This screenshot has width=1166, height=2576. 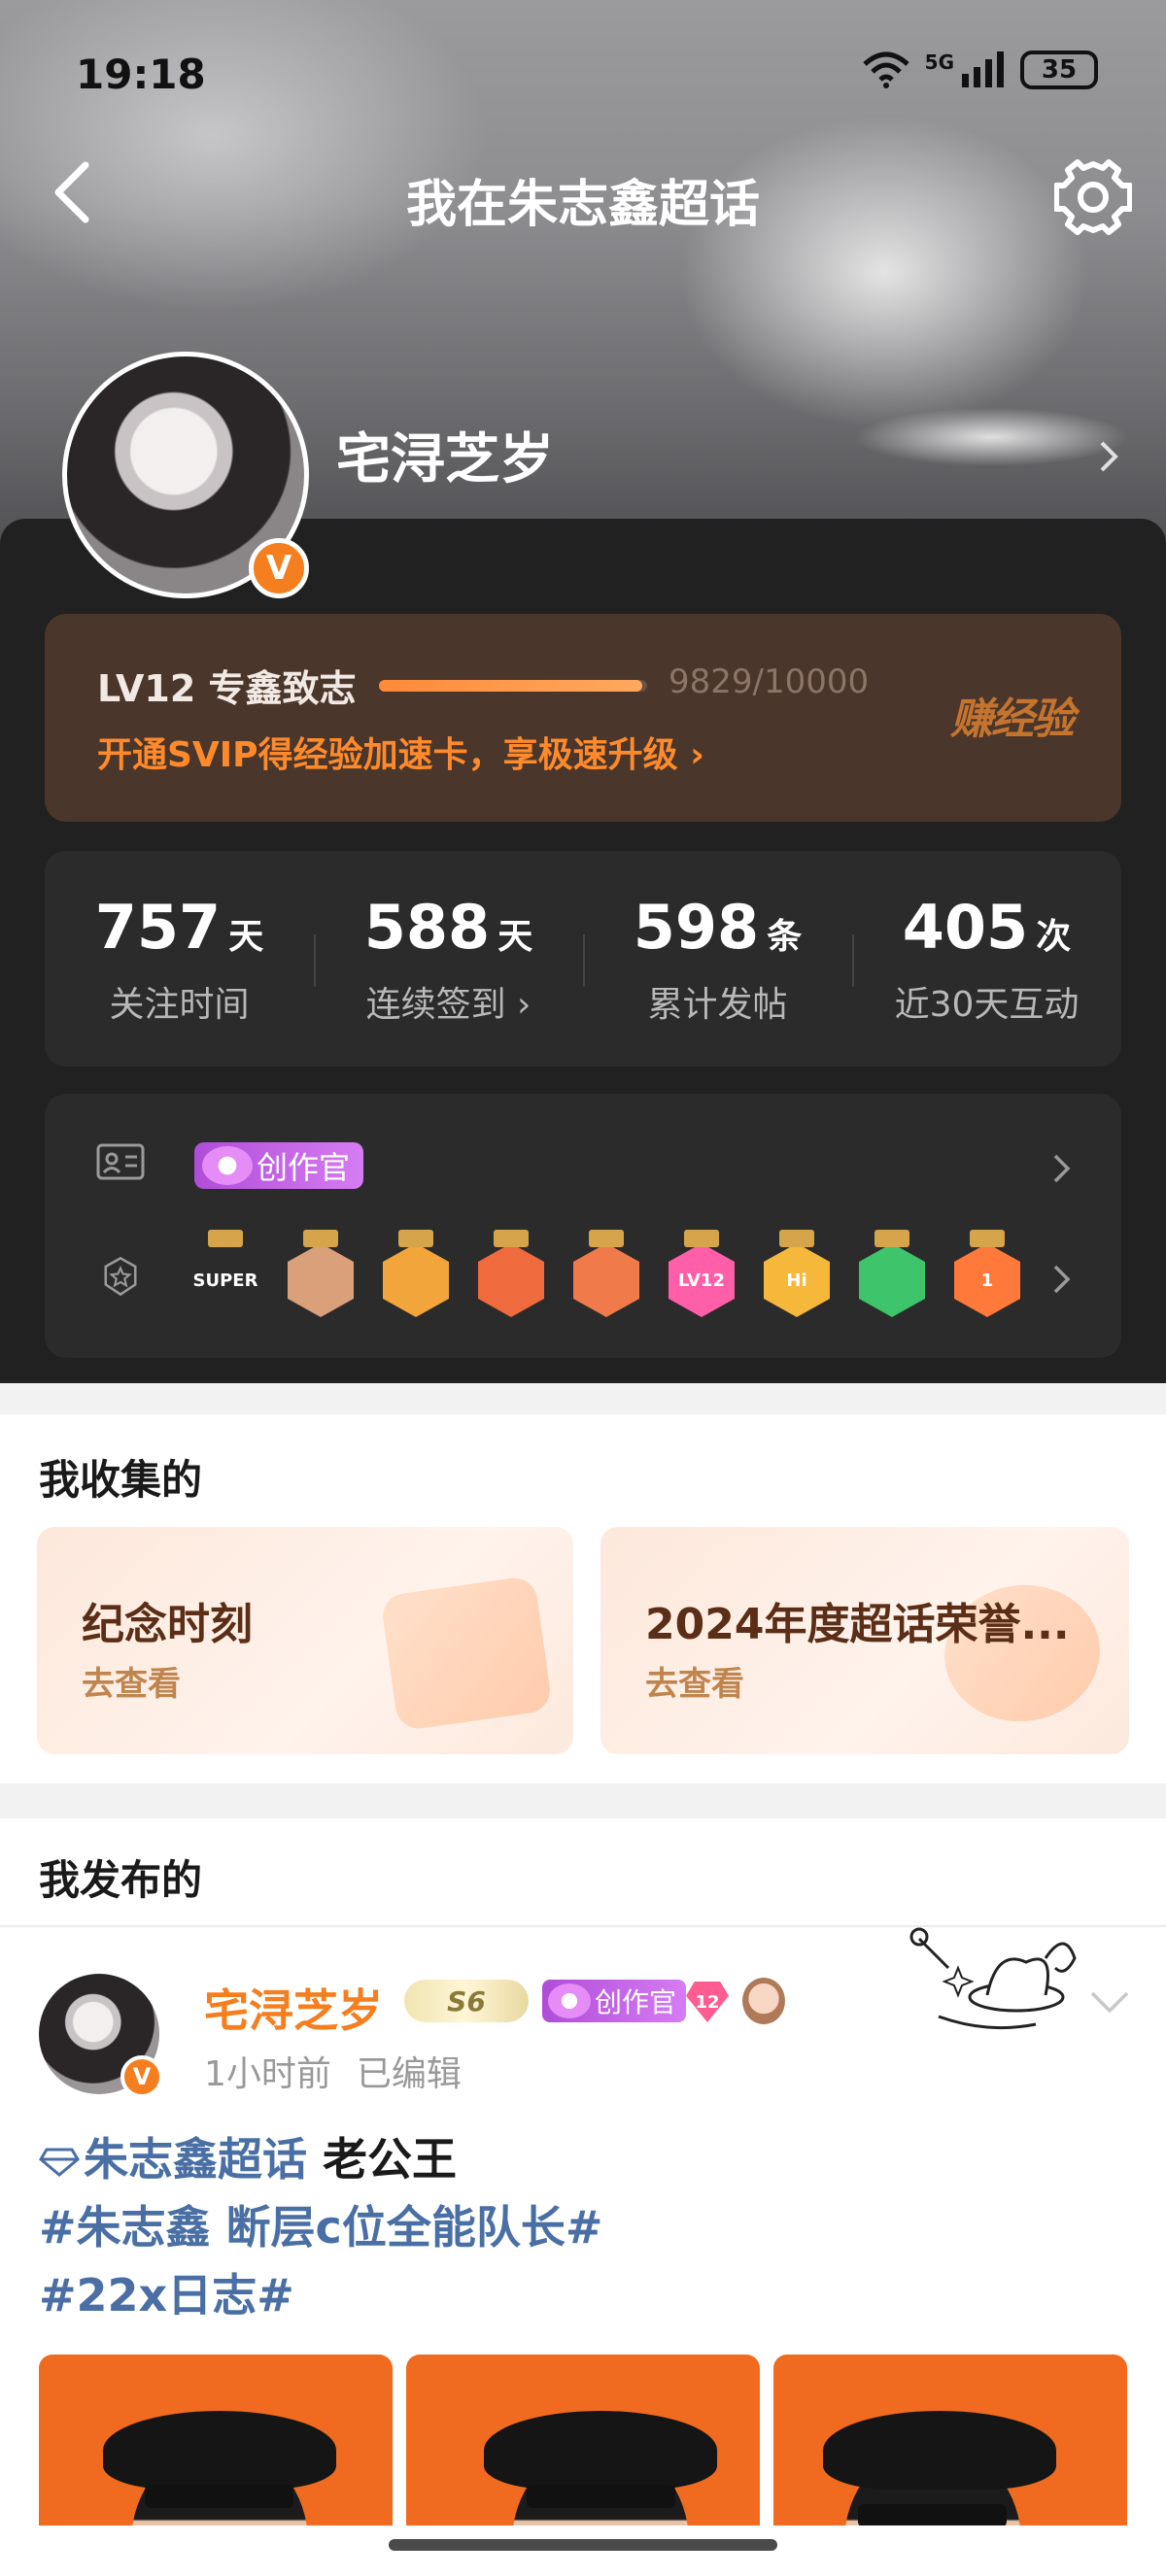 What do you see at coordinates (141, 74) in the screenshot?
I see `status-time: 19:18` at bounding box center [141, 74].